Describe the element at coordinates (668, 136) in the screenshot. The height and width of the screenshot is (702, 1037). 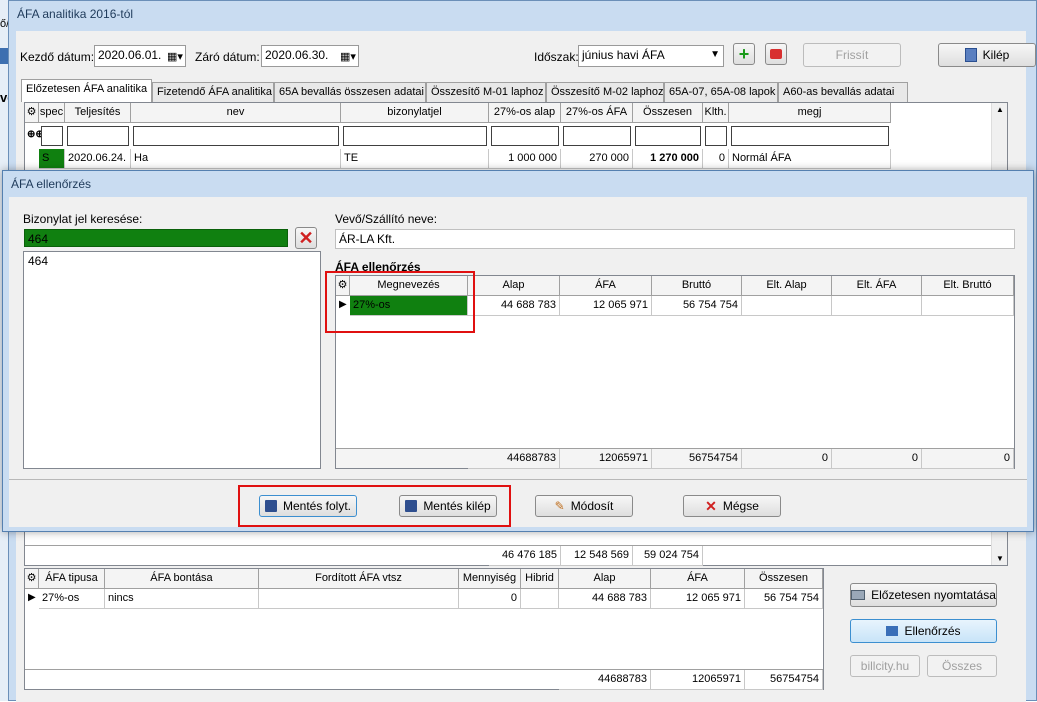
I see `filter-total` at that location.